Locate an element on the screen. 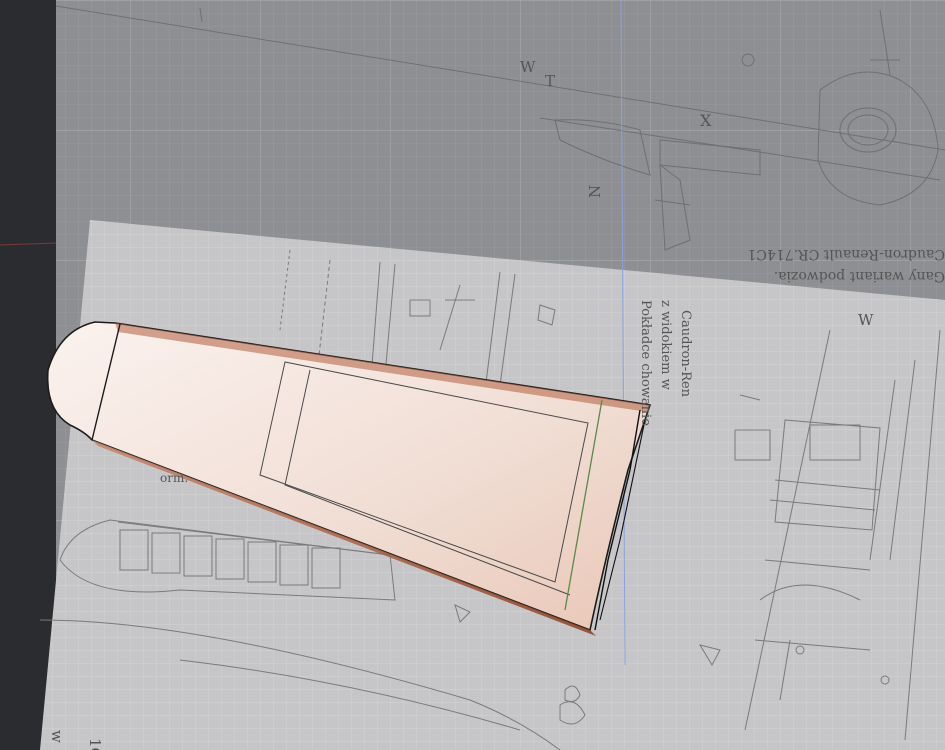 The image size is (945, 750). axis-label-w-top: W is located at coordinates (528, 67).